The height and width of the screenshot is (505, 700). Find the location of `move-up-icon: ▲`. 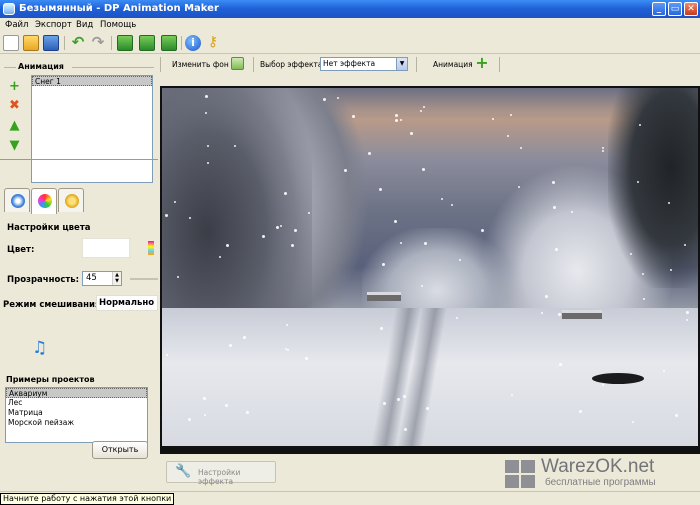

move-up-icon: ▲ is located at coordinates (14, 126).